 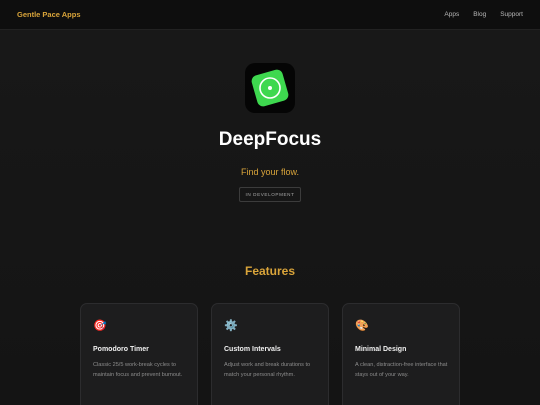 What do you see at coordinates (121, 349) in the screenshot?
I see `feature-title: Pomodoro Timer` at bounding box center [121, 349].